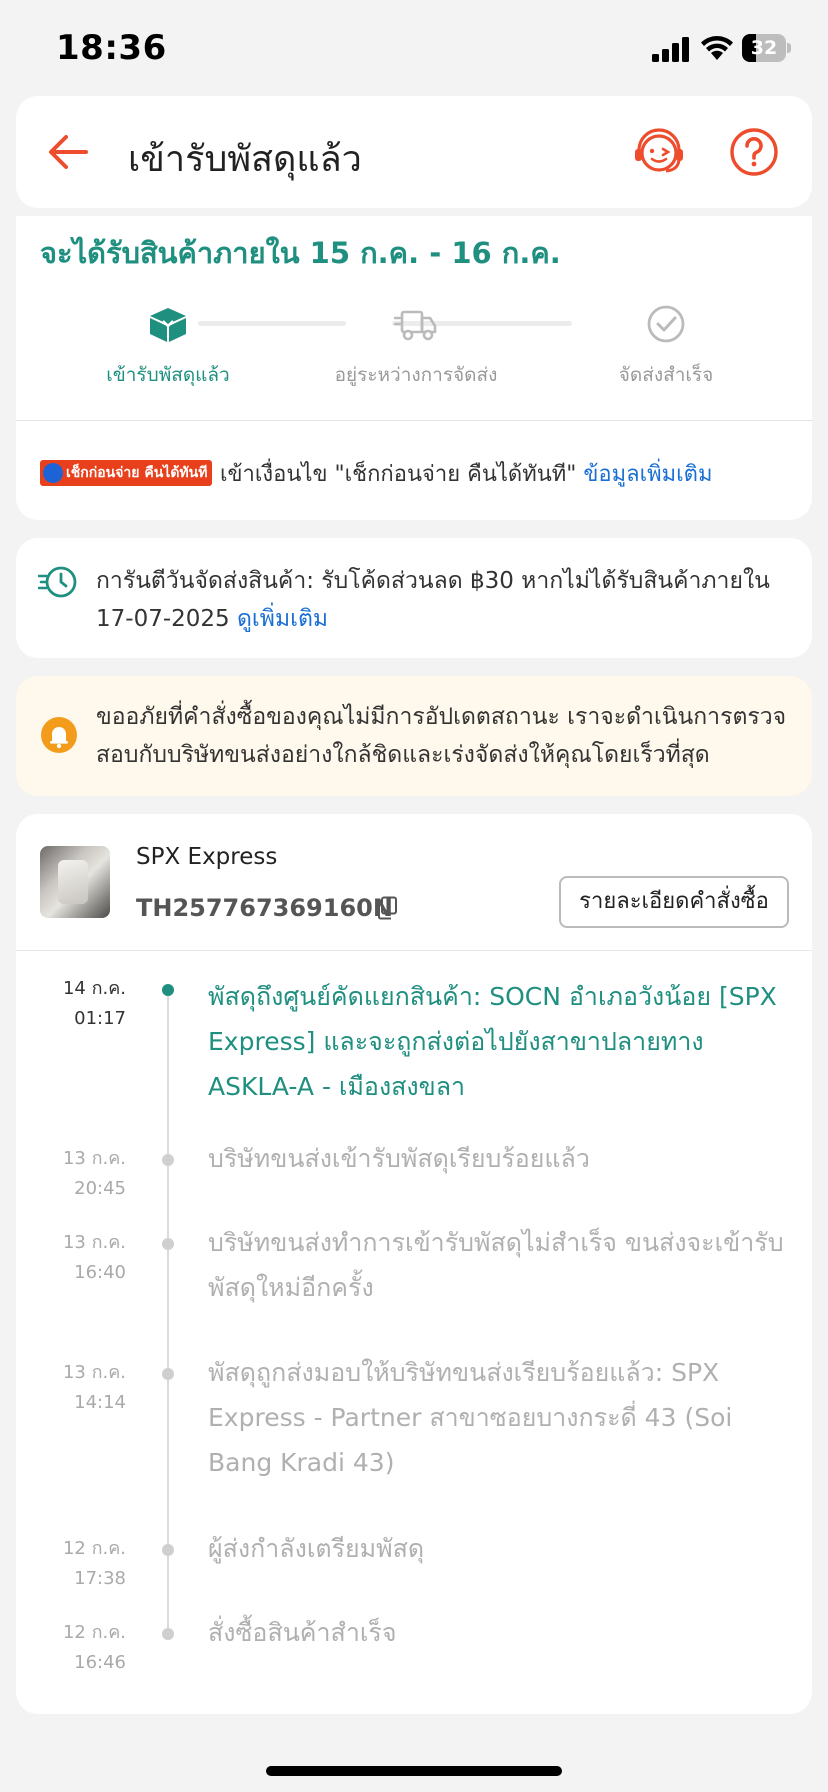 The image size is (828, 1792). I want to click on home-indicator, so click(414, 1771).